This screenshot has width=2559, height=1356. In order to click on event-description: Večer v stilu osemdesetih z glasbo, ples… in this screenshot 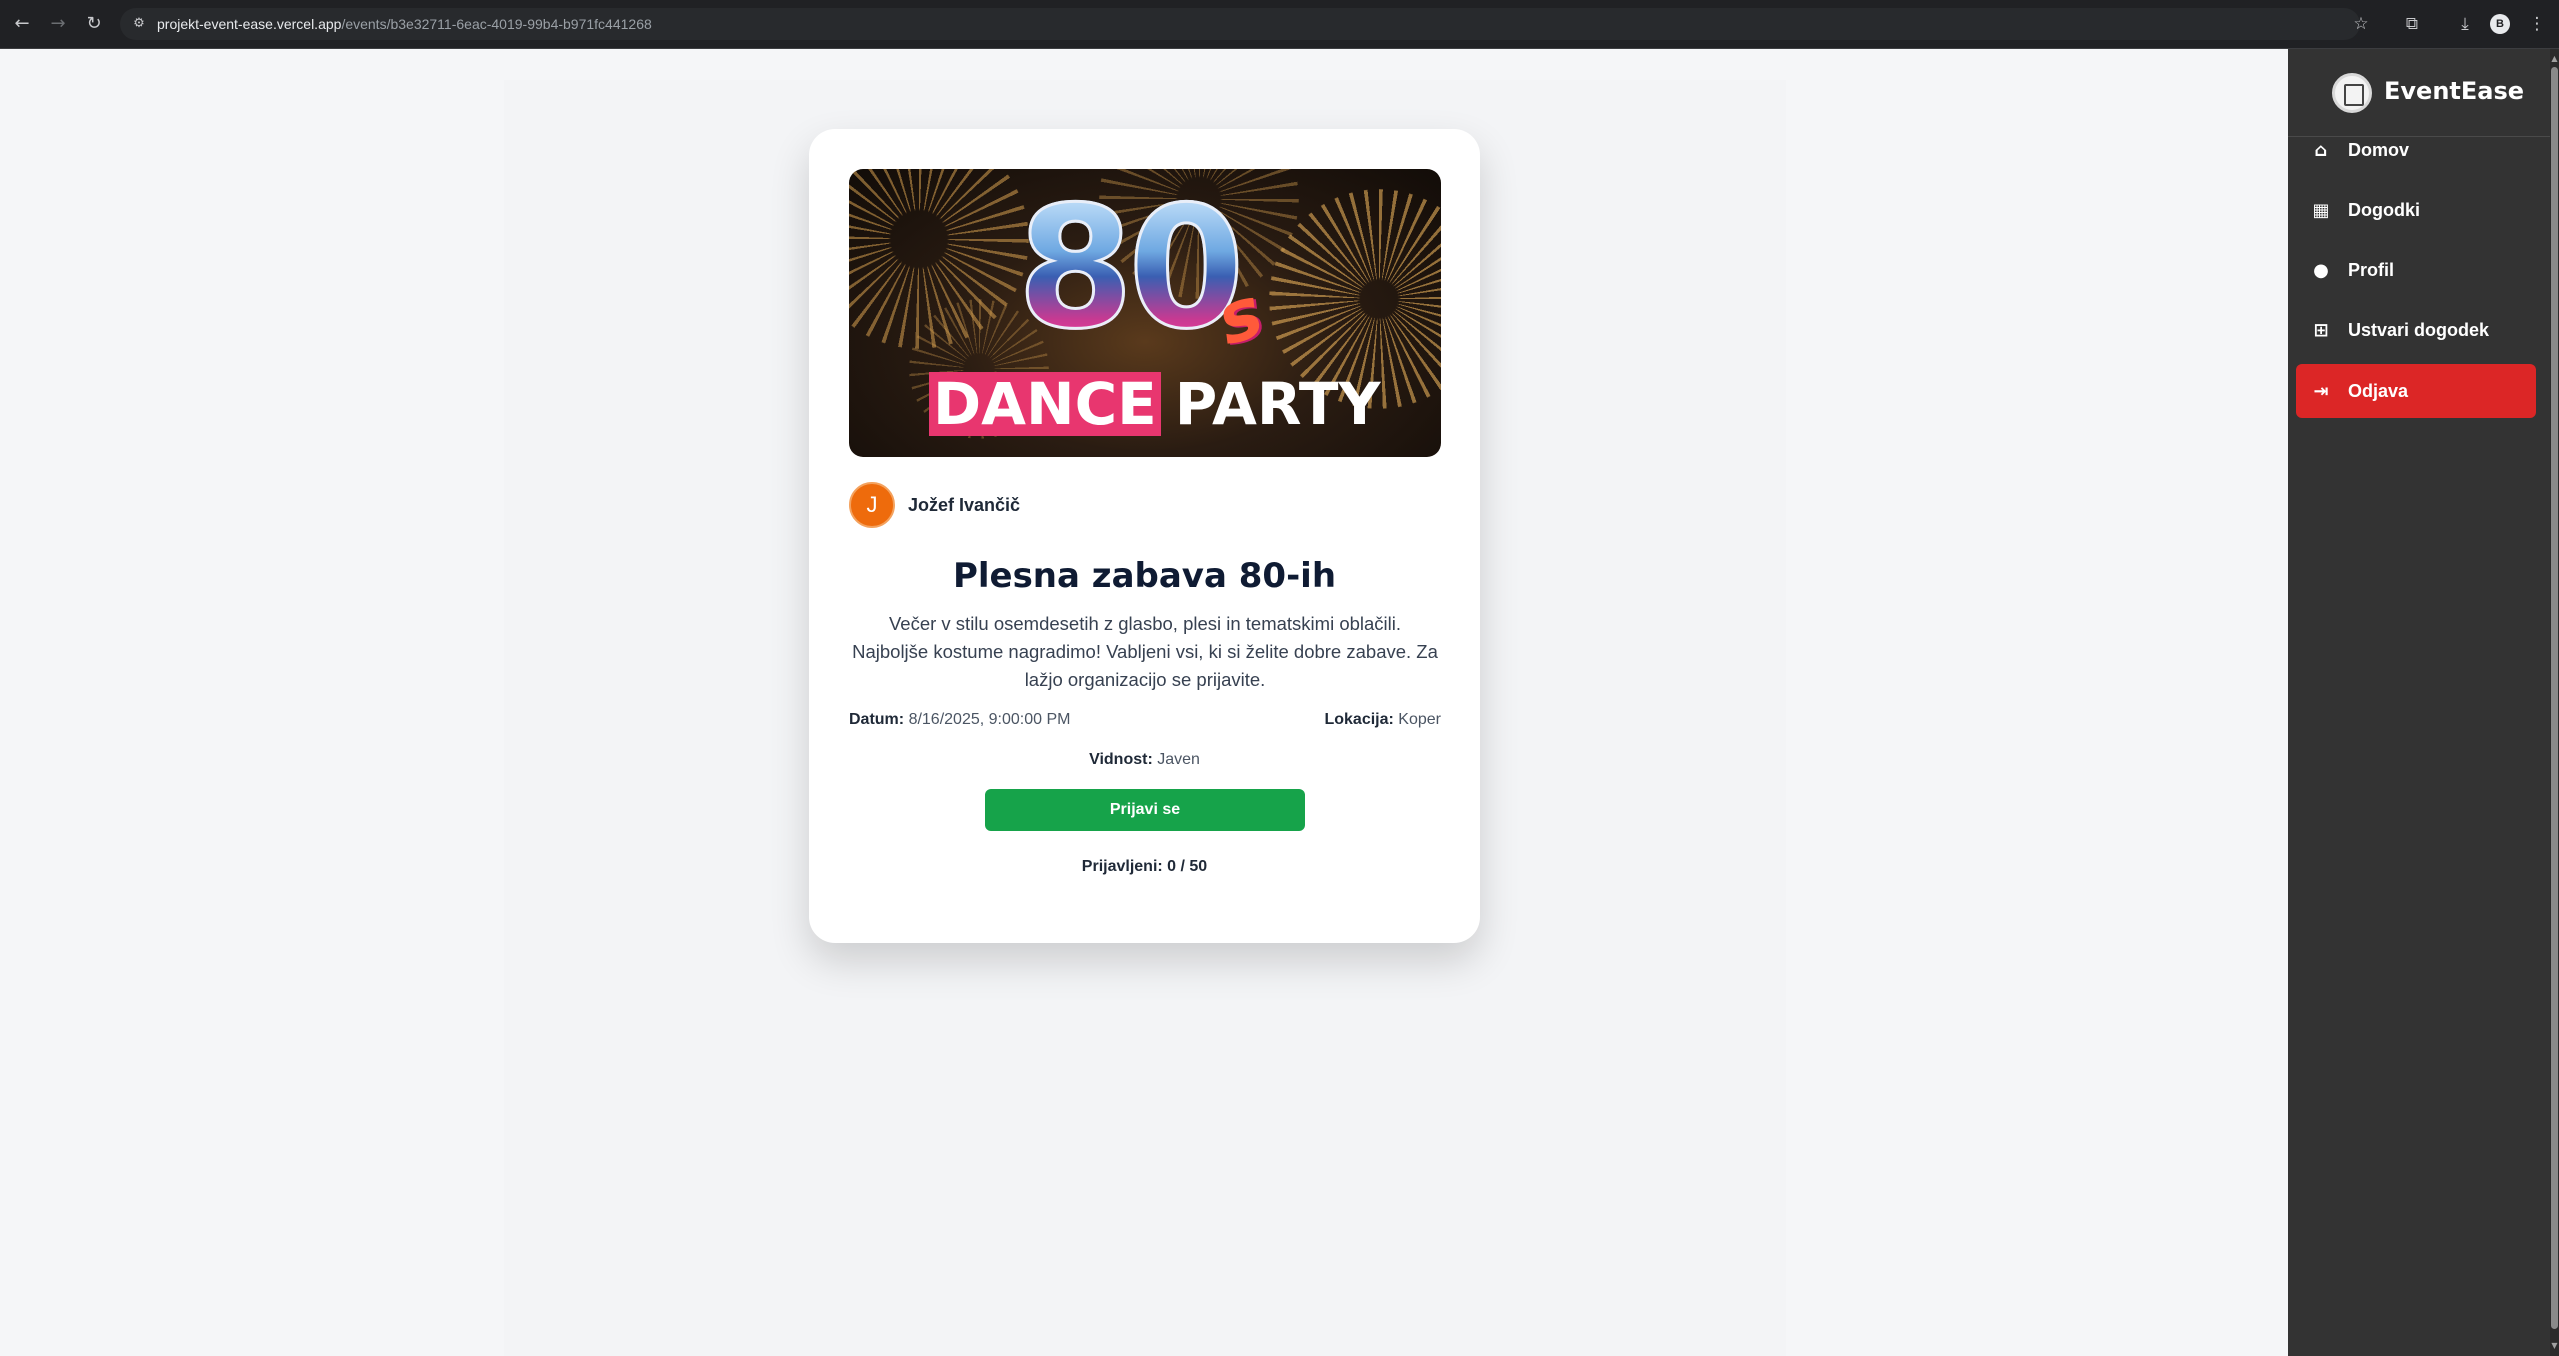, I will do `click(1145, 651)`.